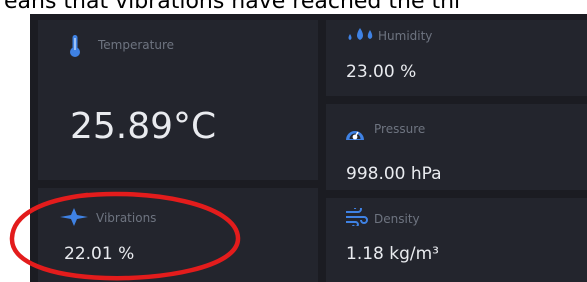 This screenshot has width=587, height=282. What do you see at coordinates (456, 147) in the screenshot?
I see `pressure-card: Pressure 998.00 hPa` at bounding box center [456, 147].